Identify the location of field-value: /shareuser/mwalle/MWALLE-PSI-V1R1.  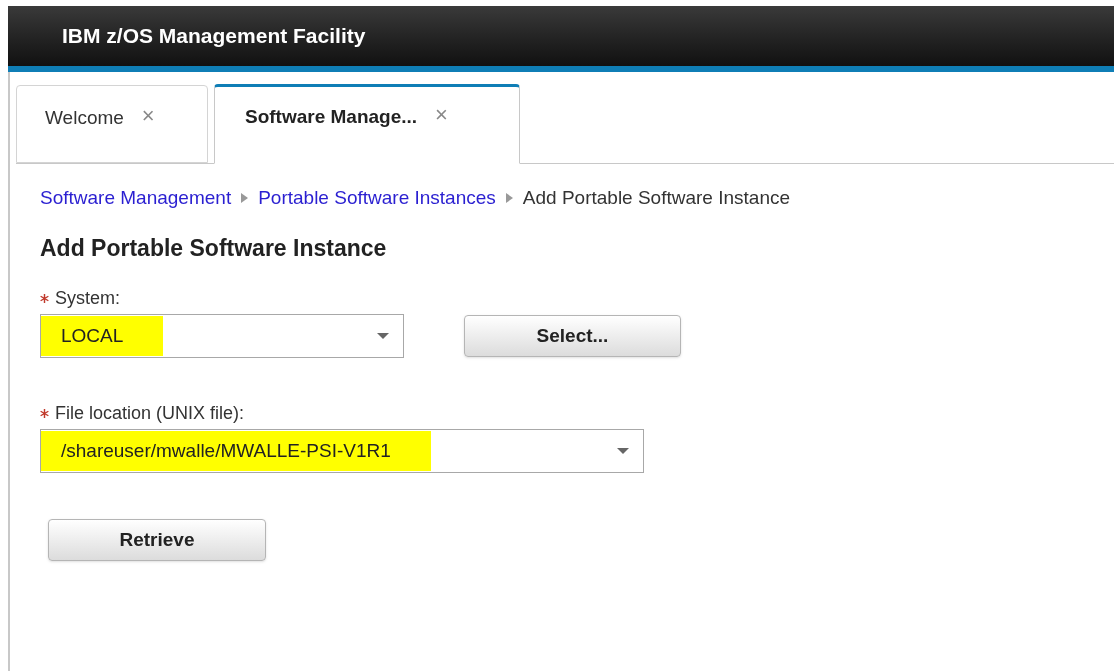
(236, 451).